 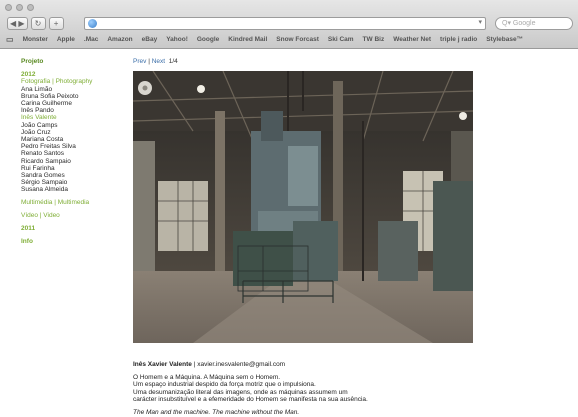 What do you see at coordinates (162, 364) in the screenshot?
I see `author-name: Inês Xavier Valente` at bounding box center [162, 364].